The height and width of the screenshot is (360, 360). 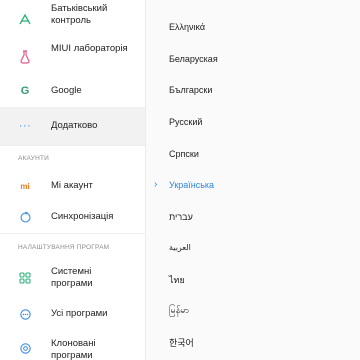 I want to click on language-item: العربية, so click(x=252, y=247).